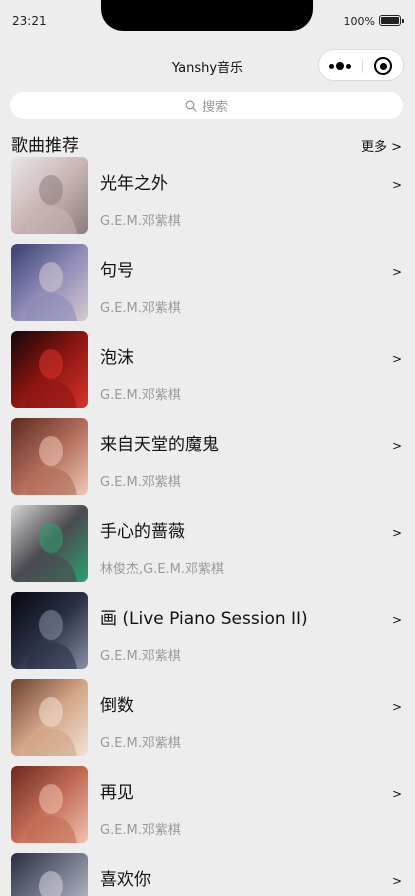  What do you see at coordinates (117, 358) in the screenshot?
I see `song-title: 泡沫` at bounding box center [117, 358].